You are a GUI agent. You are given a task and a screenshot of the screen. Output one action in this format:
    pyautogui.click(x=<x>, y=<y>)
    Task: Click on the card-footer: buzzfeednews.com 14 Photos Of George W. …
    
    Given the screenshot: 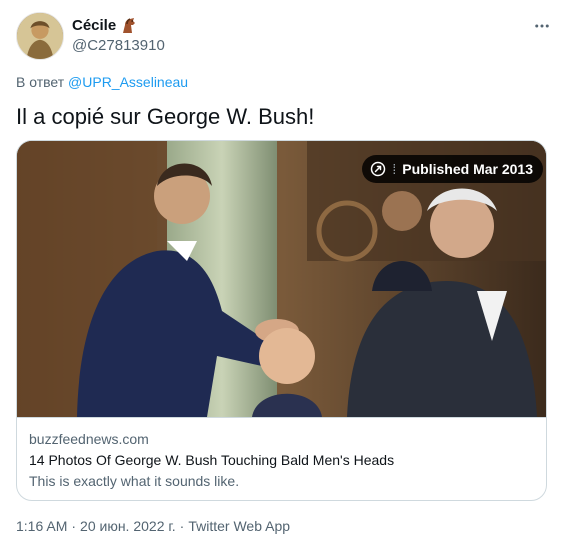 What is the action you would take?
    pyautogui.click(x=281, y=458)
    